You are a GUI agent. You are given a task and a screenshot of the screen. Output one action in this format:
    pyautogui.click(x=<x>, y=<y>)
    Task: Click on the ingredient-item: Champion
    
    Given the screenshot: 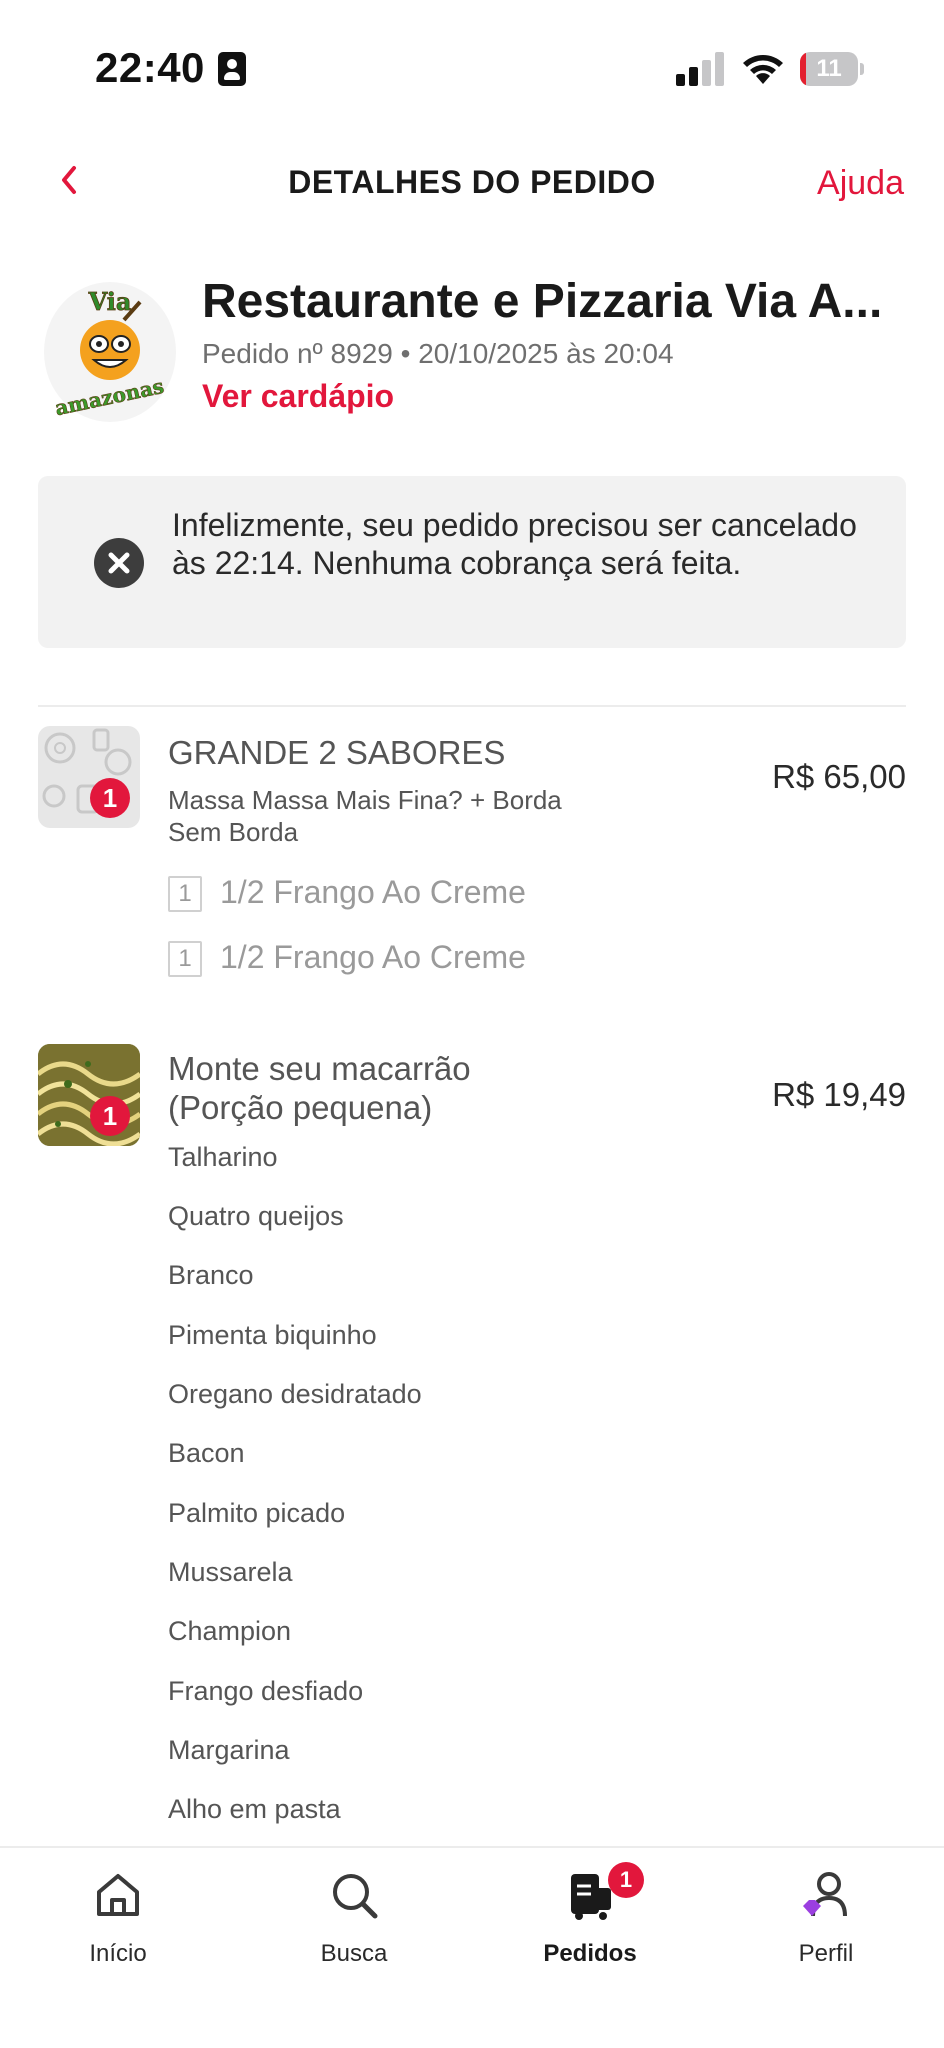 What is the action you would take?
    pyautogui.click(x=230, y=1631)
    